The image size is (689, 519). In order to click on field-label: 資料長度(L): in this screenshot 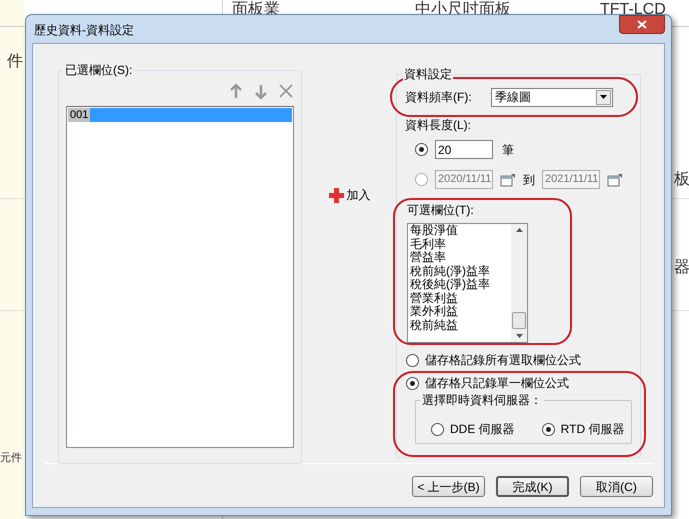, I will do `click(438, 125)`.